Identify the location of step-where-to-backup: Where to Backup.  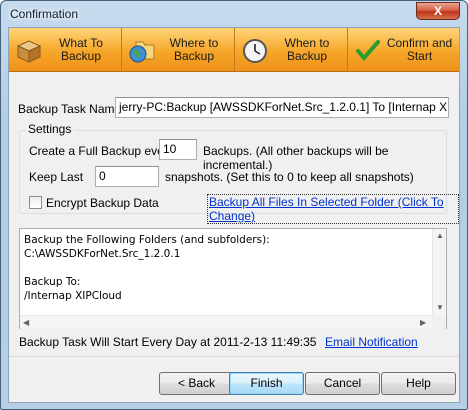
(178, 50).